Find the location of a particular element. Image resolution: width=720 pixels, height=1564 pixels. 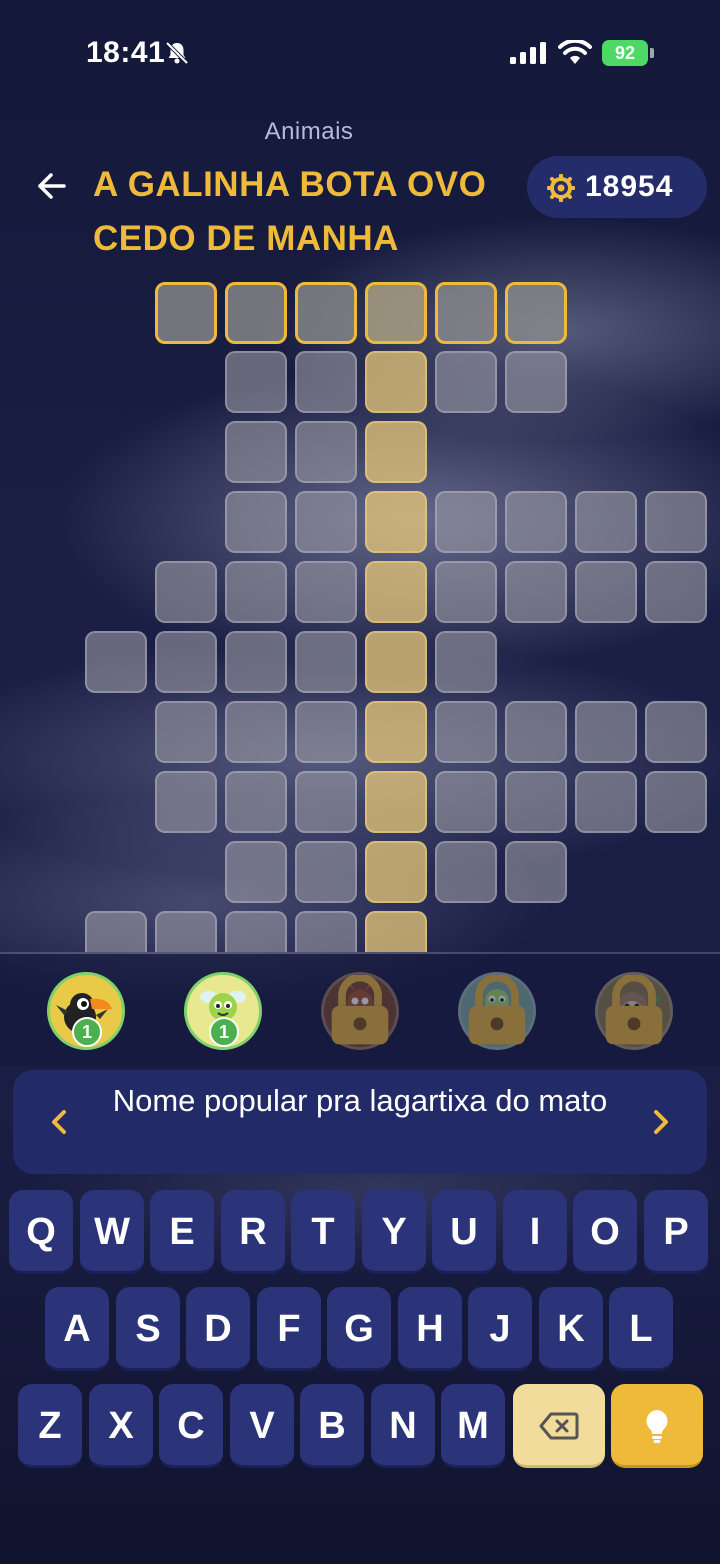

character-badge: 1 is located at coordinates (87, 1032).